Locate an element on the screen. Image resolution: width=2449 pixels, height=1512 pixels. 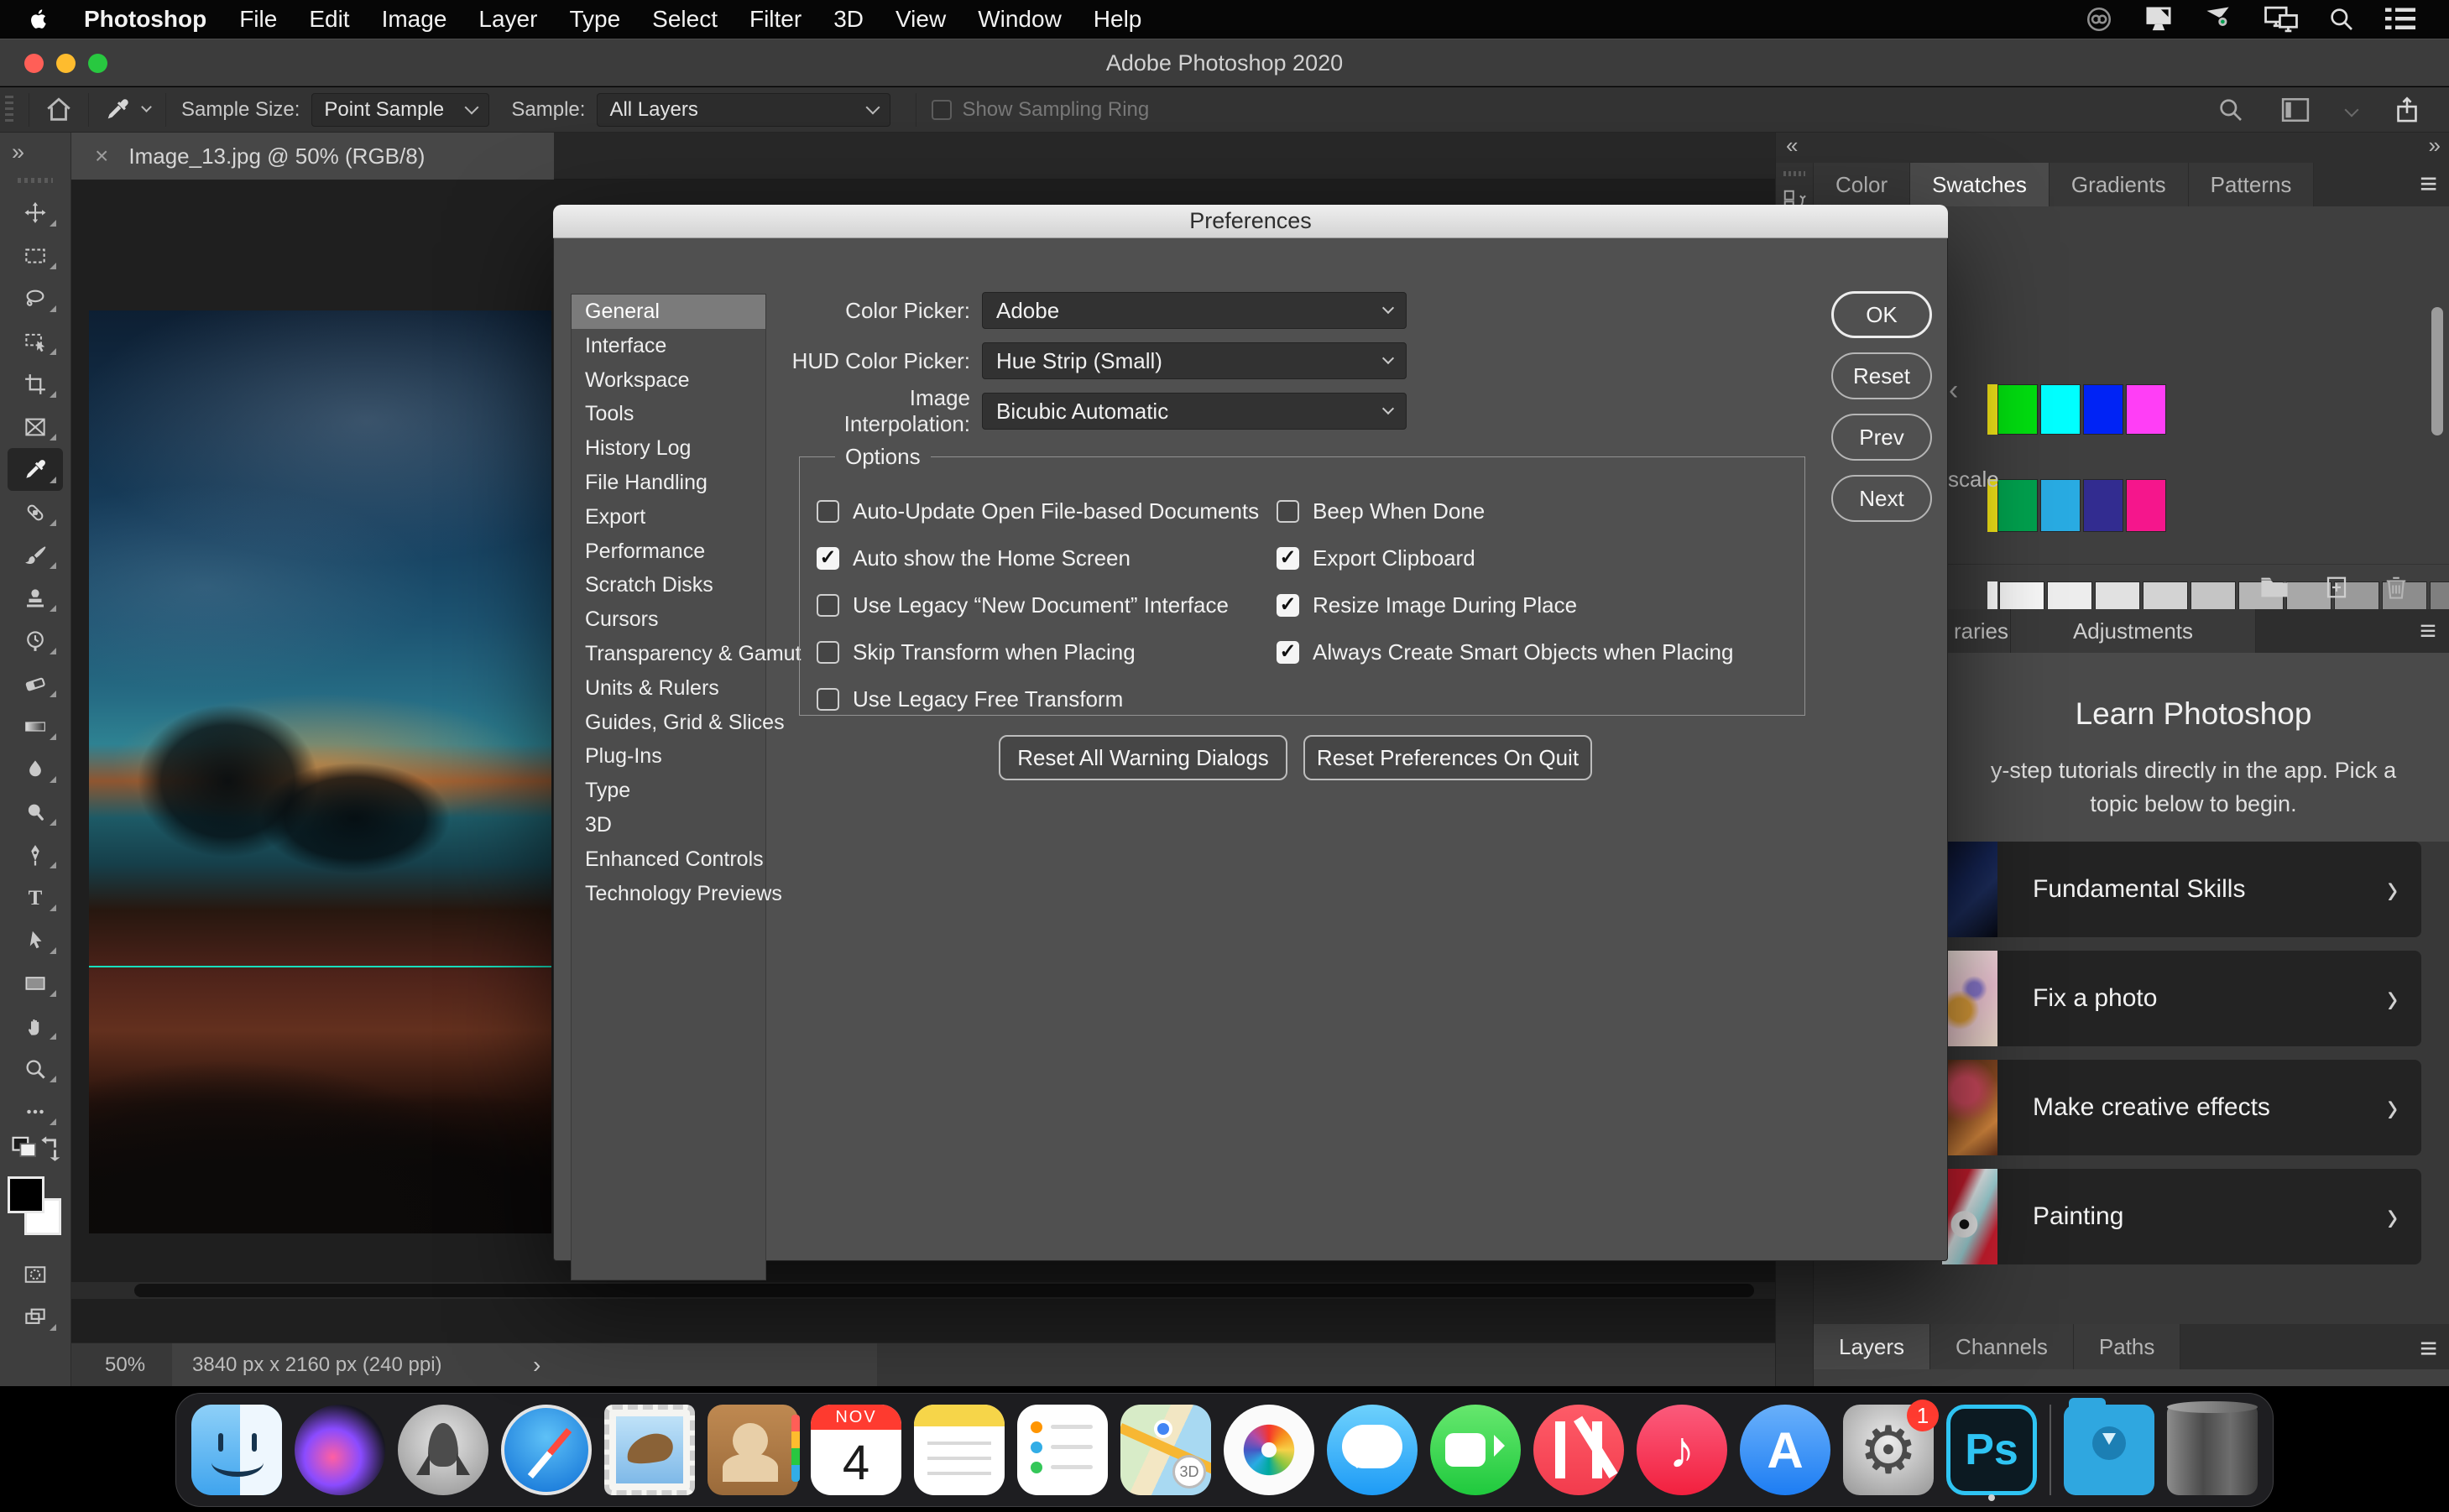
dock-finder is located at coordinates (236, 1450).